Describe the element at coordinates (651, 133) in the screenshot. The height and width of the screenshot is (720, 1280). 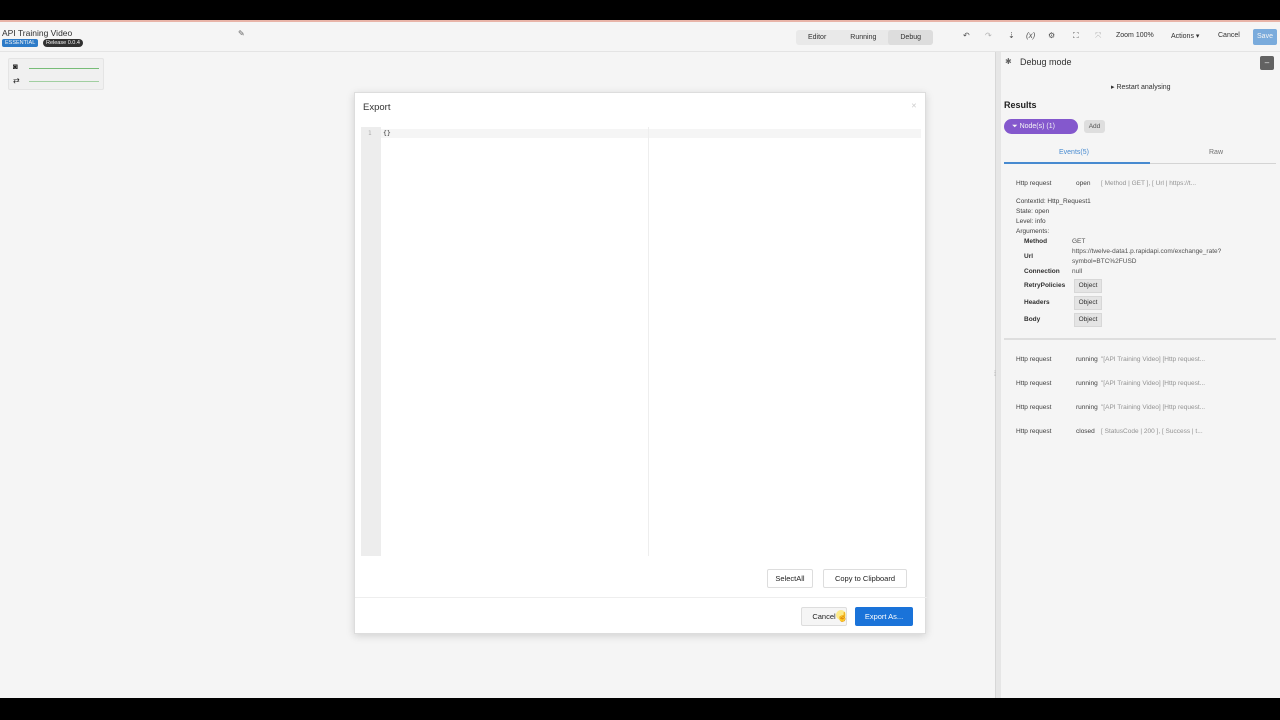
I see `active-line` at that location.